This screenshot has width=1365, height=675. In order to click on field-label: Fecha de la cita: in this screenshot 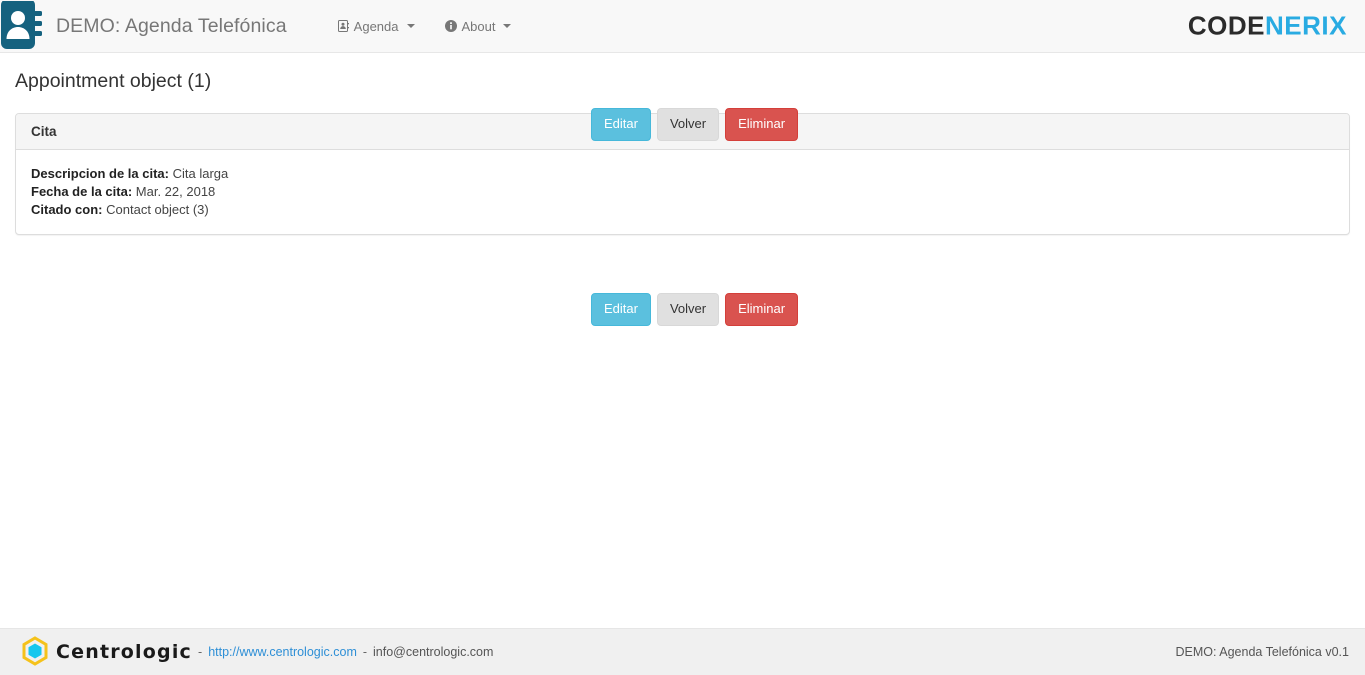, I will do `click(82, 191)`.